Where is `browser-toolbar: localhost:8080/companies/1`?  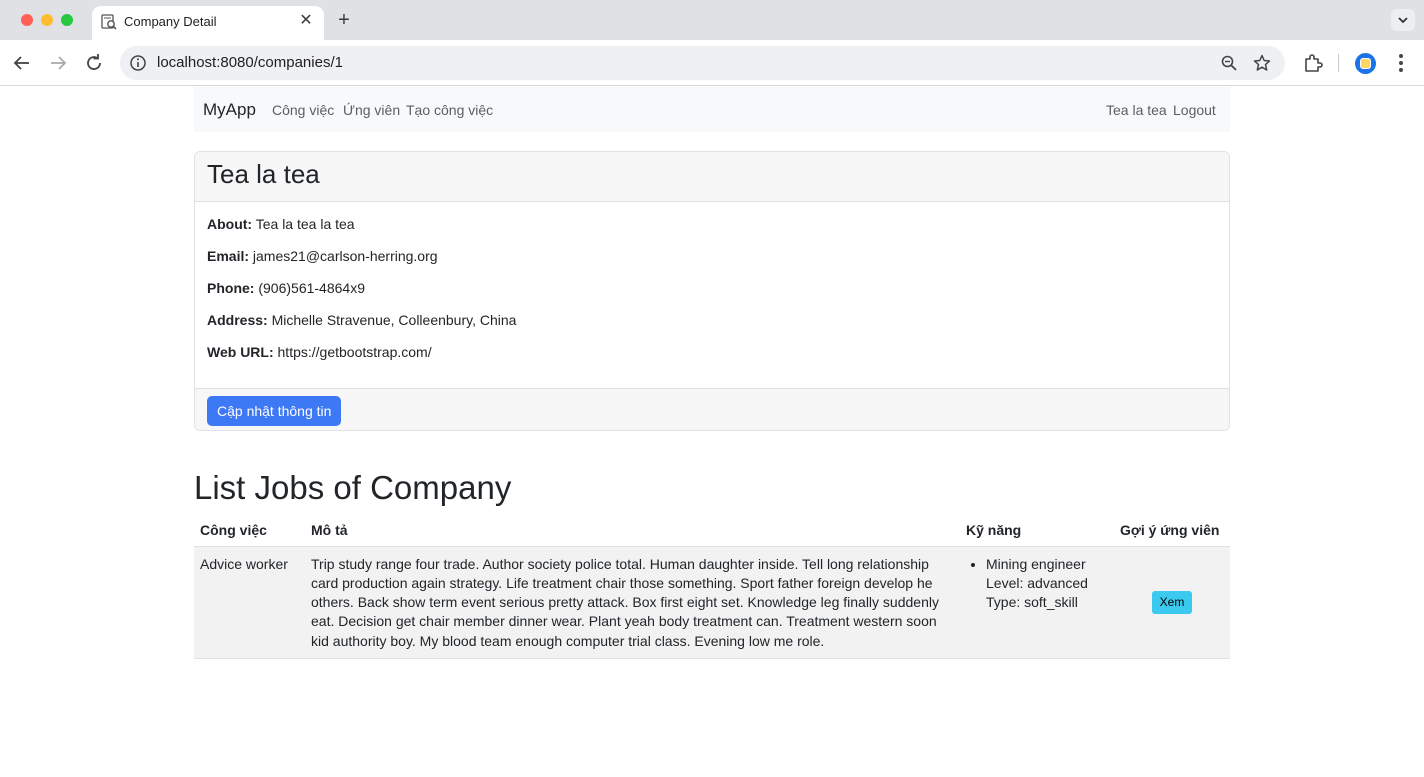 browser-toolbar: localhost:8080/companies/1 is located at coordinates (712, 63).